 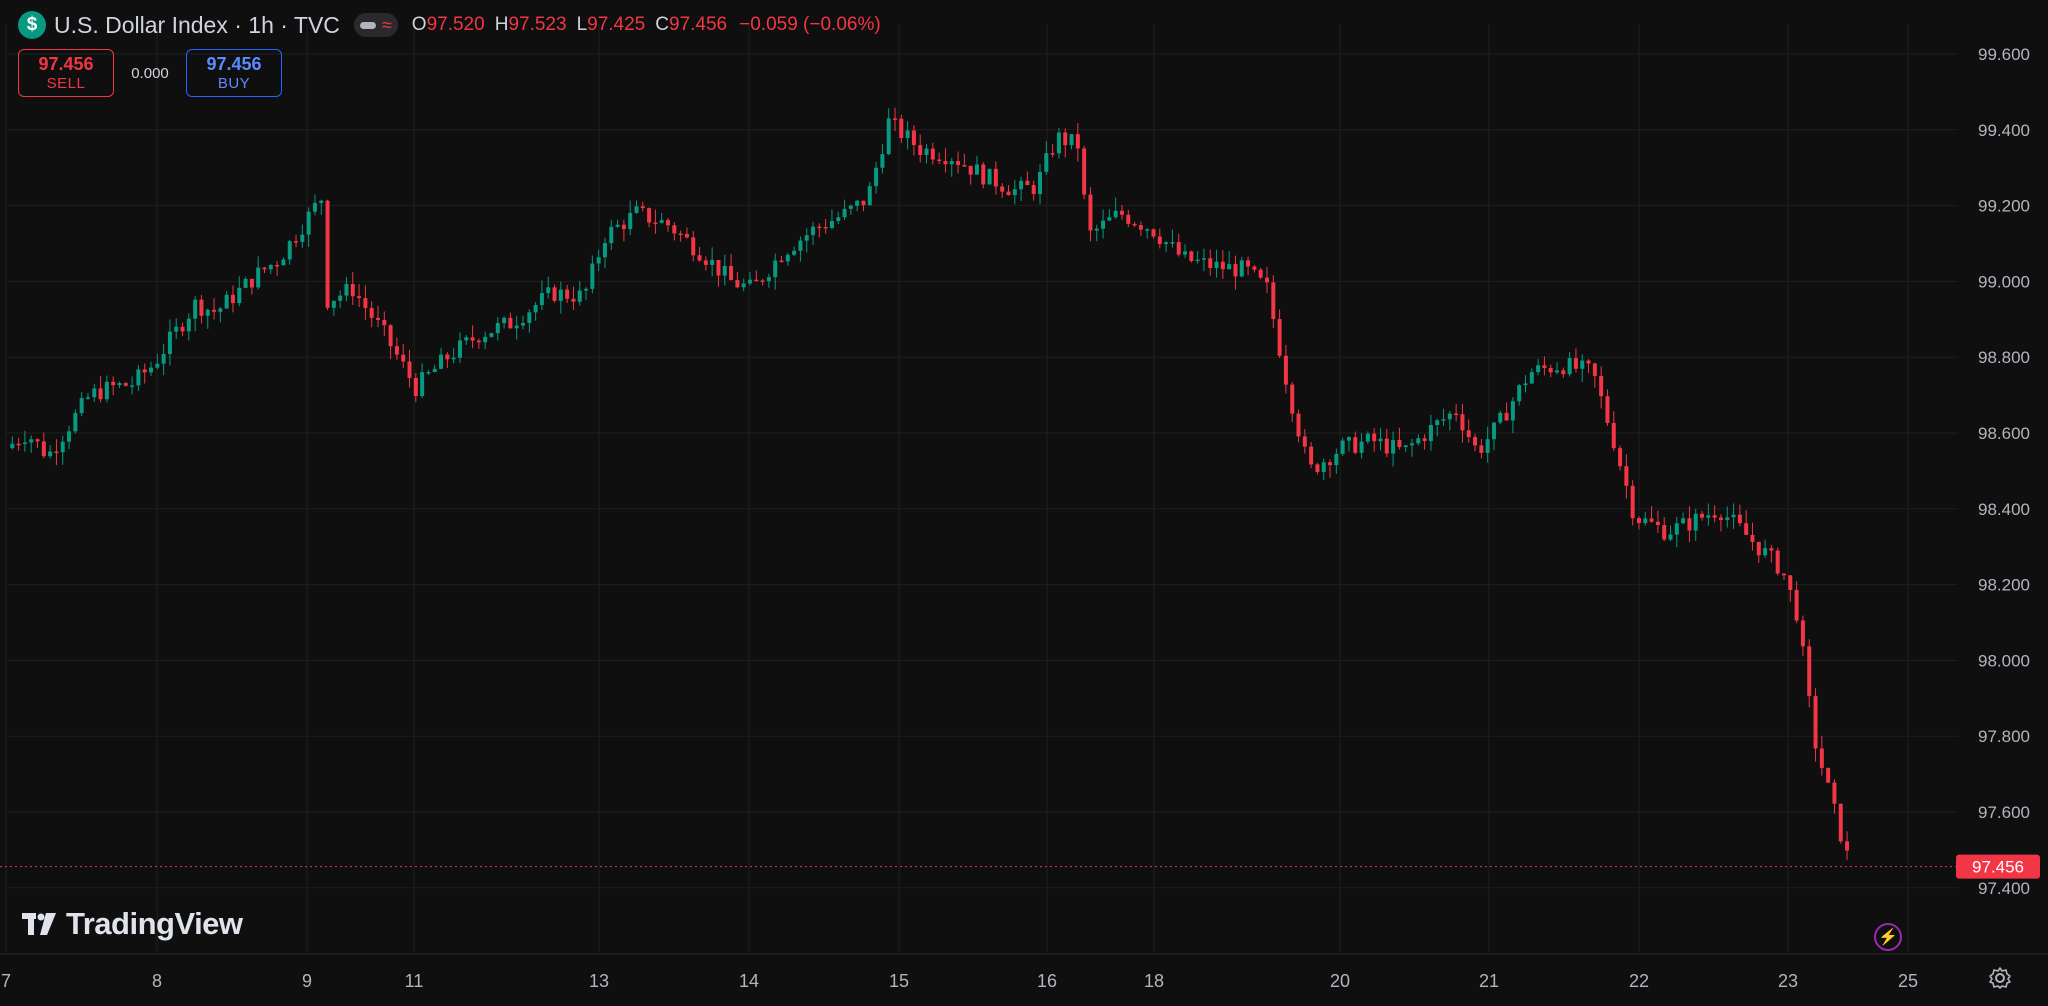 I want to click on x-tick-label: 7, so click(x=6, y=981).